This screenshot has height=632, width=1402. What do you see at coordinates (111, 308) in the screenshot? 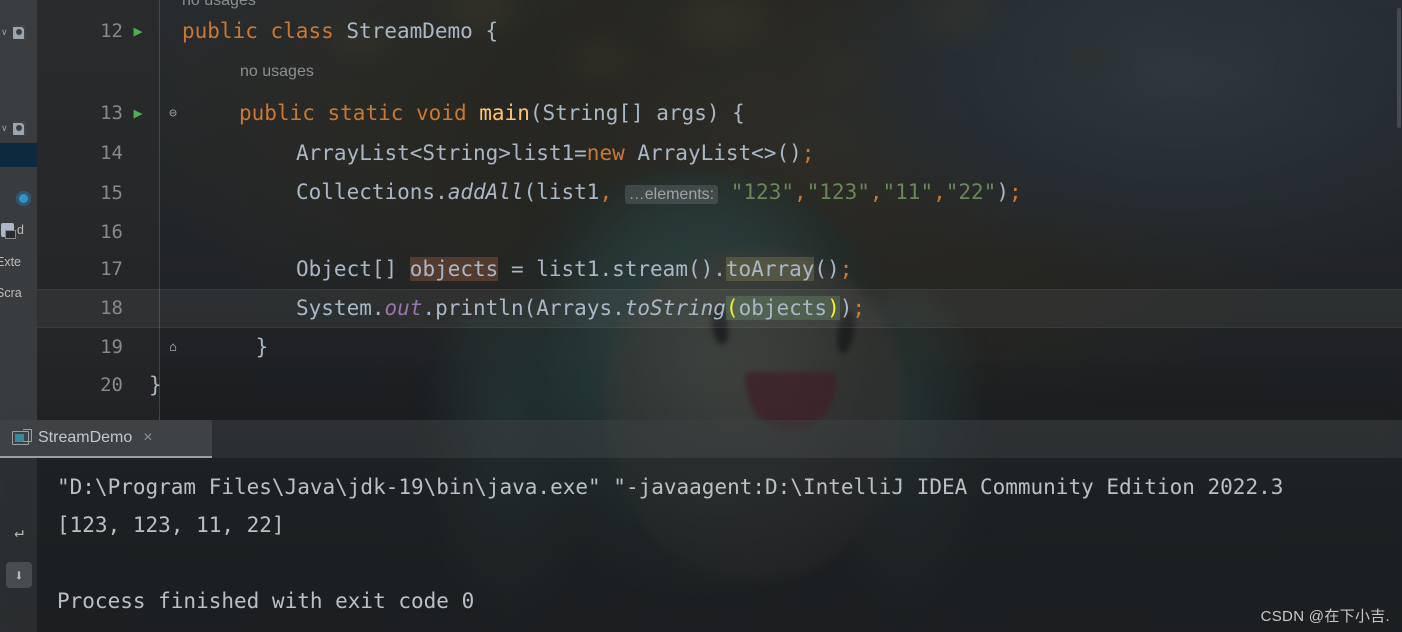
I see `line-number: 18` at bounding box center [111, 308].